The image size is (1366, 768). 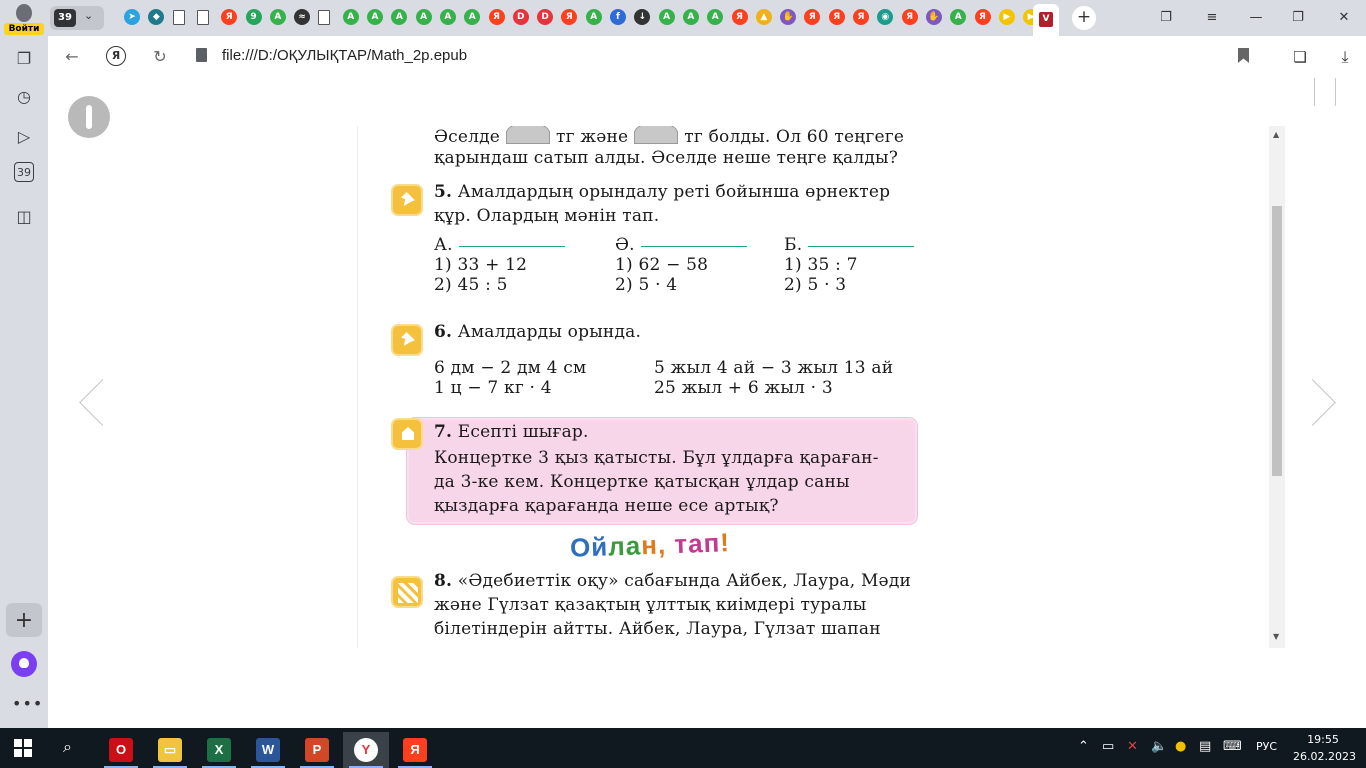 I want to click on yandex-logo-icon: Я, so click(x=116, y=56).